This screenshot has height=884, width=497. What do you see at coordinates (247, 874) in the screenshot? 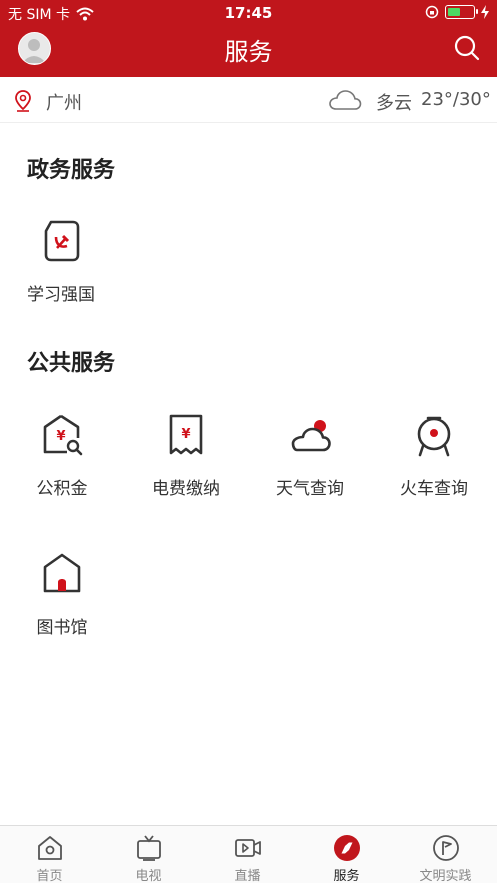
I see `tab-label: 直播` at bounding box center [247, 874].